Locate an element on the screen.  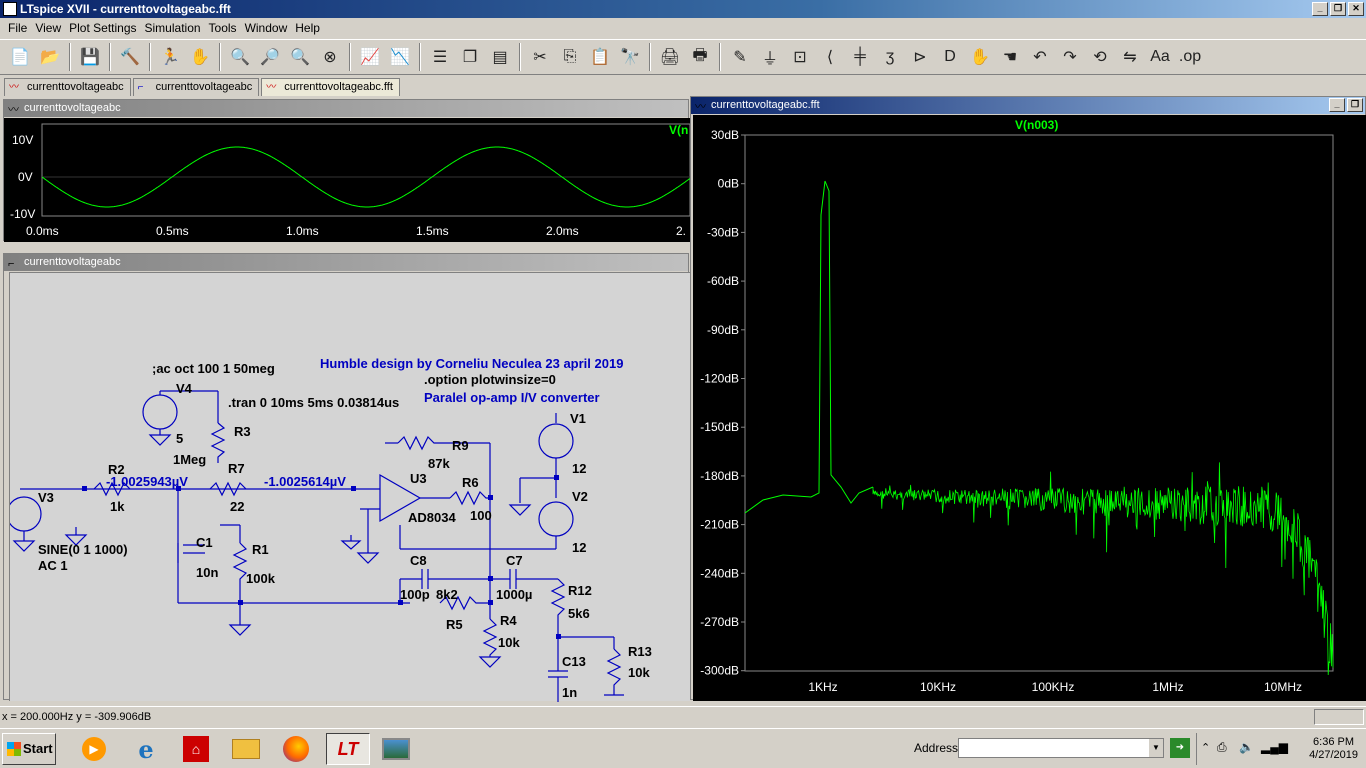
firefox-icon is located at coordinates (296, 749).